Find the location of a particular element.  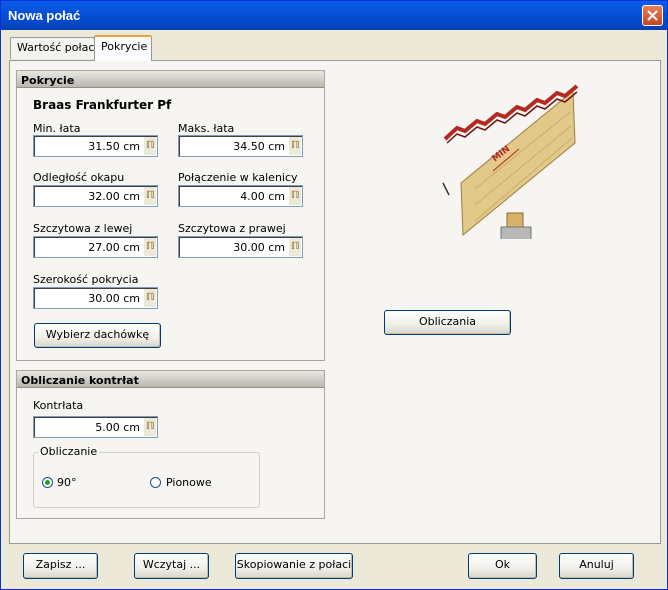

ridge-joint-value: 4.00 cm is located at coordinates (262, 196).